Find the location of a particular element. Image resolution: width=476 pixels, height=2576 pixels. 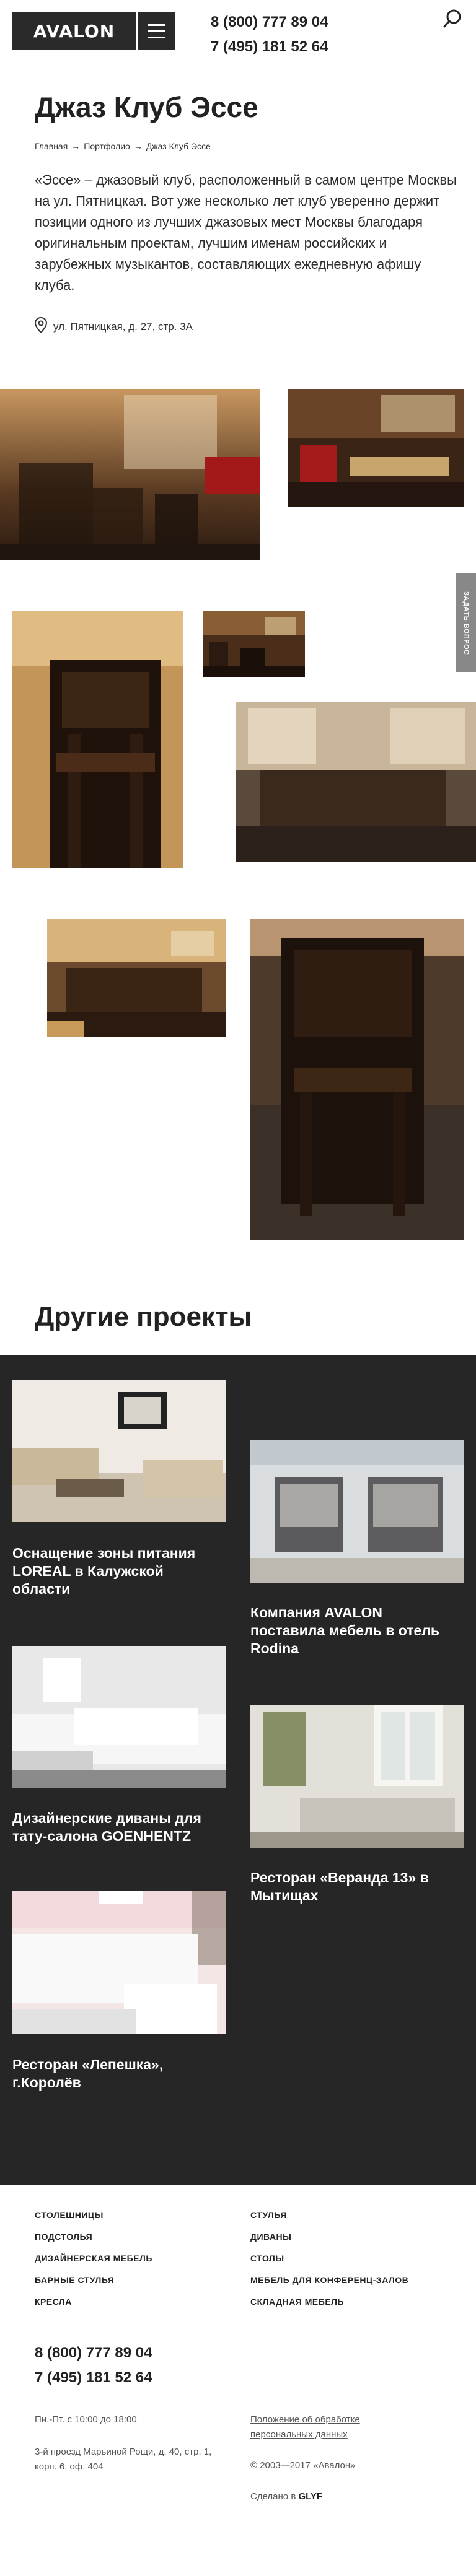

footer-link: СКЛАДНАЯ МЕБЕЛЬ is located at coordinates (329, 2302).